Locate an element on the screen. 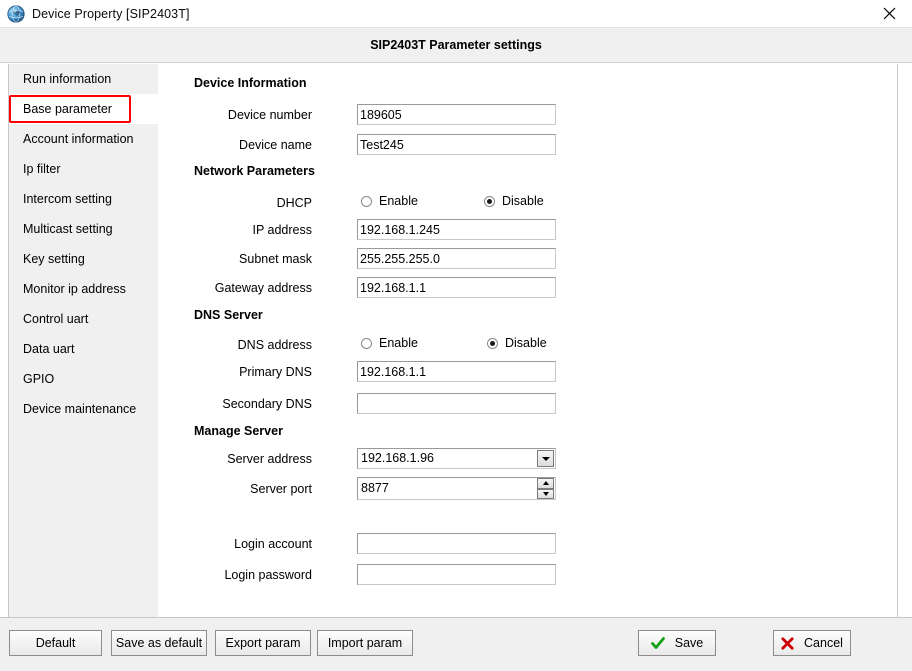 The height and width of the screenshot is (671, 912). dns-radio-group: Enable Disable is located at coordinates (456, 345).